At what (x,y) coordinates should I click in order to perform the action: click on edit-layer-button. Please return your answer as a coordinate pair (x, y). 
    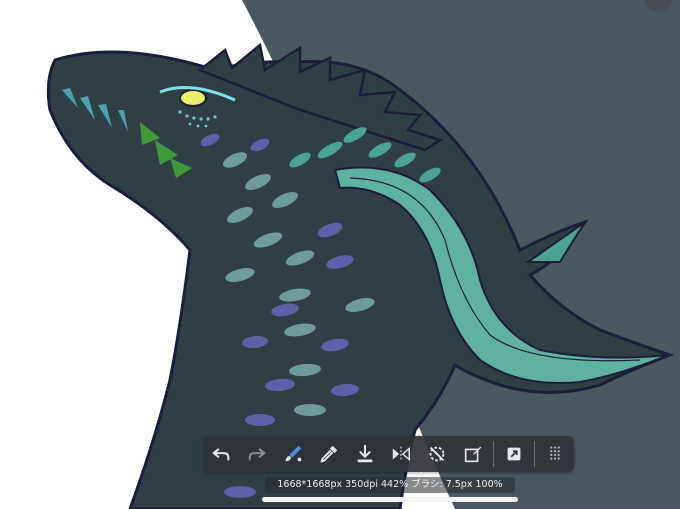
    Looking at the image, I should click on (473, 454).